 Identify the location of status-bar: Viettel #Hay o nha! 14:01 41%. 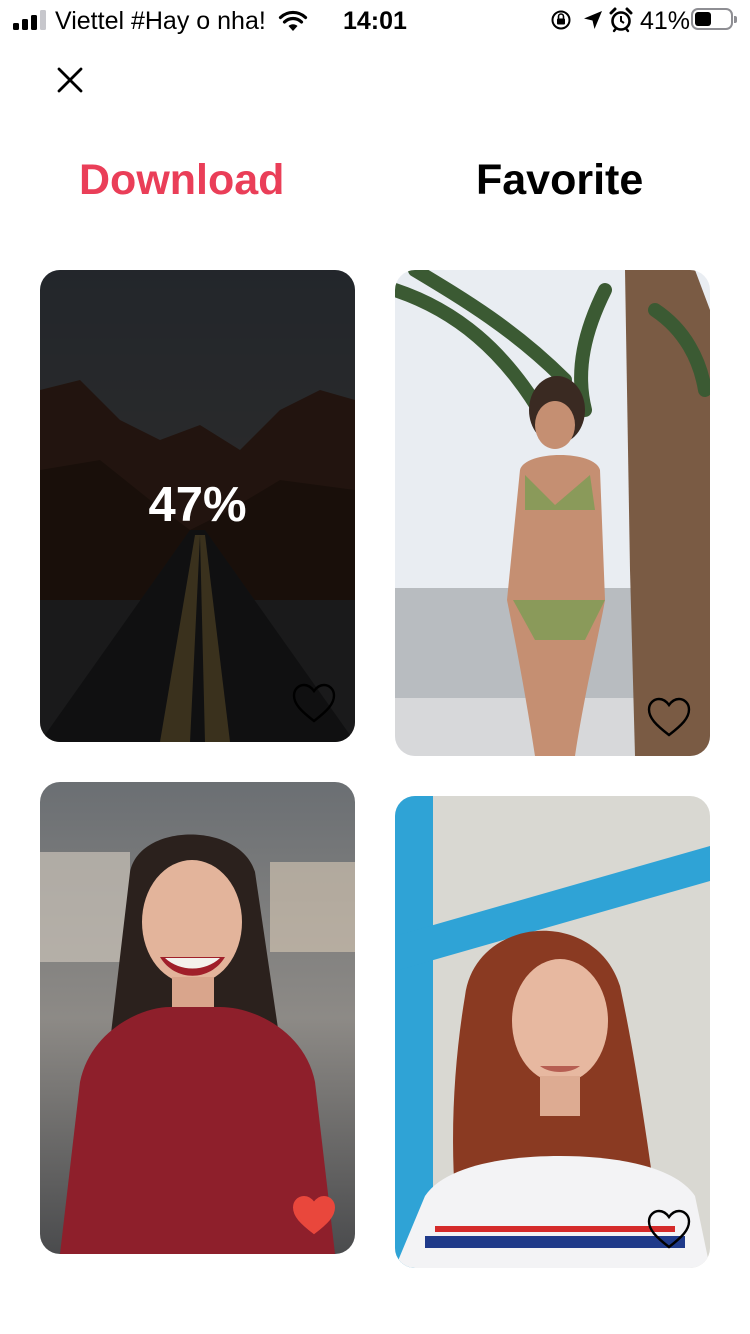
(375, 21).